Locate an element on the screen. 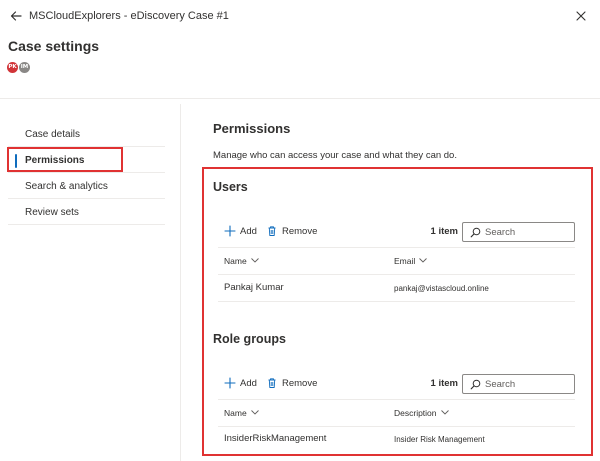 The width and height of the screenshot is (600, 461). column-header-label: Description is located at coordinates (415, 413).